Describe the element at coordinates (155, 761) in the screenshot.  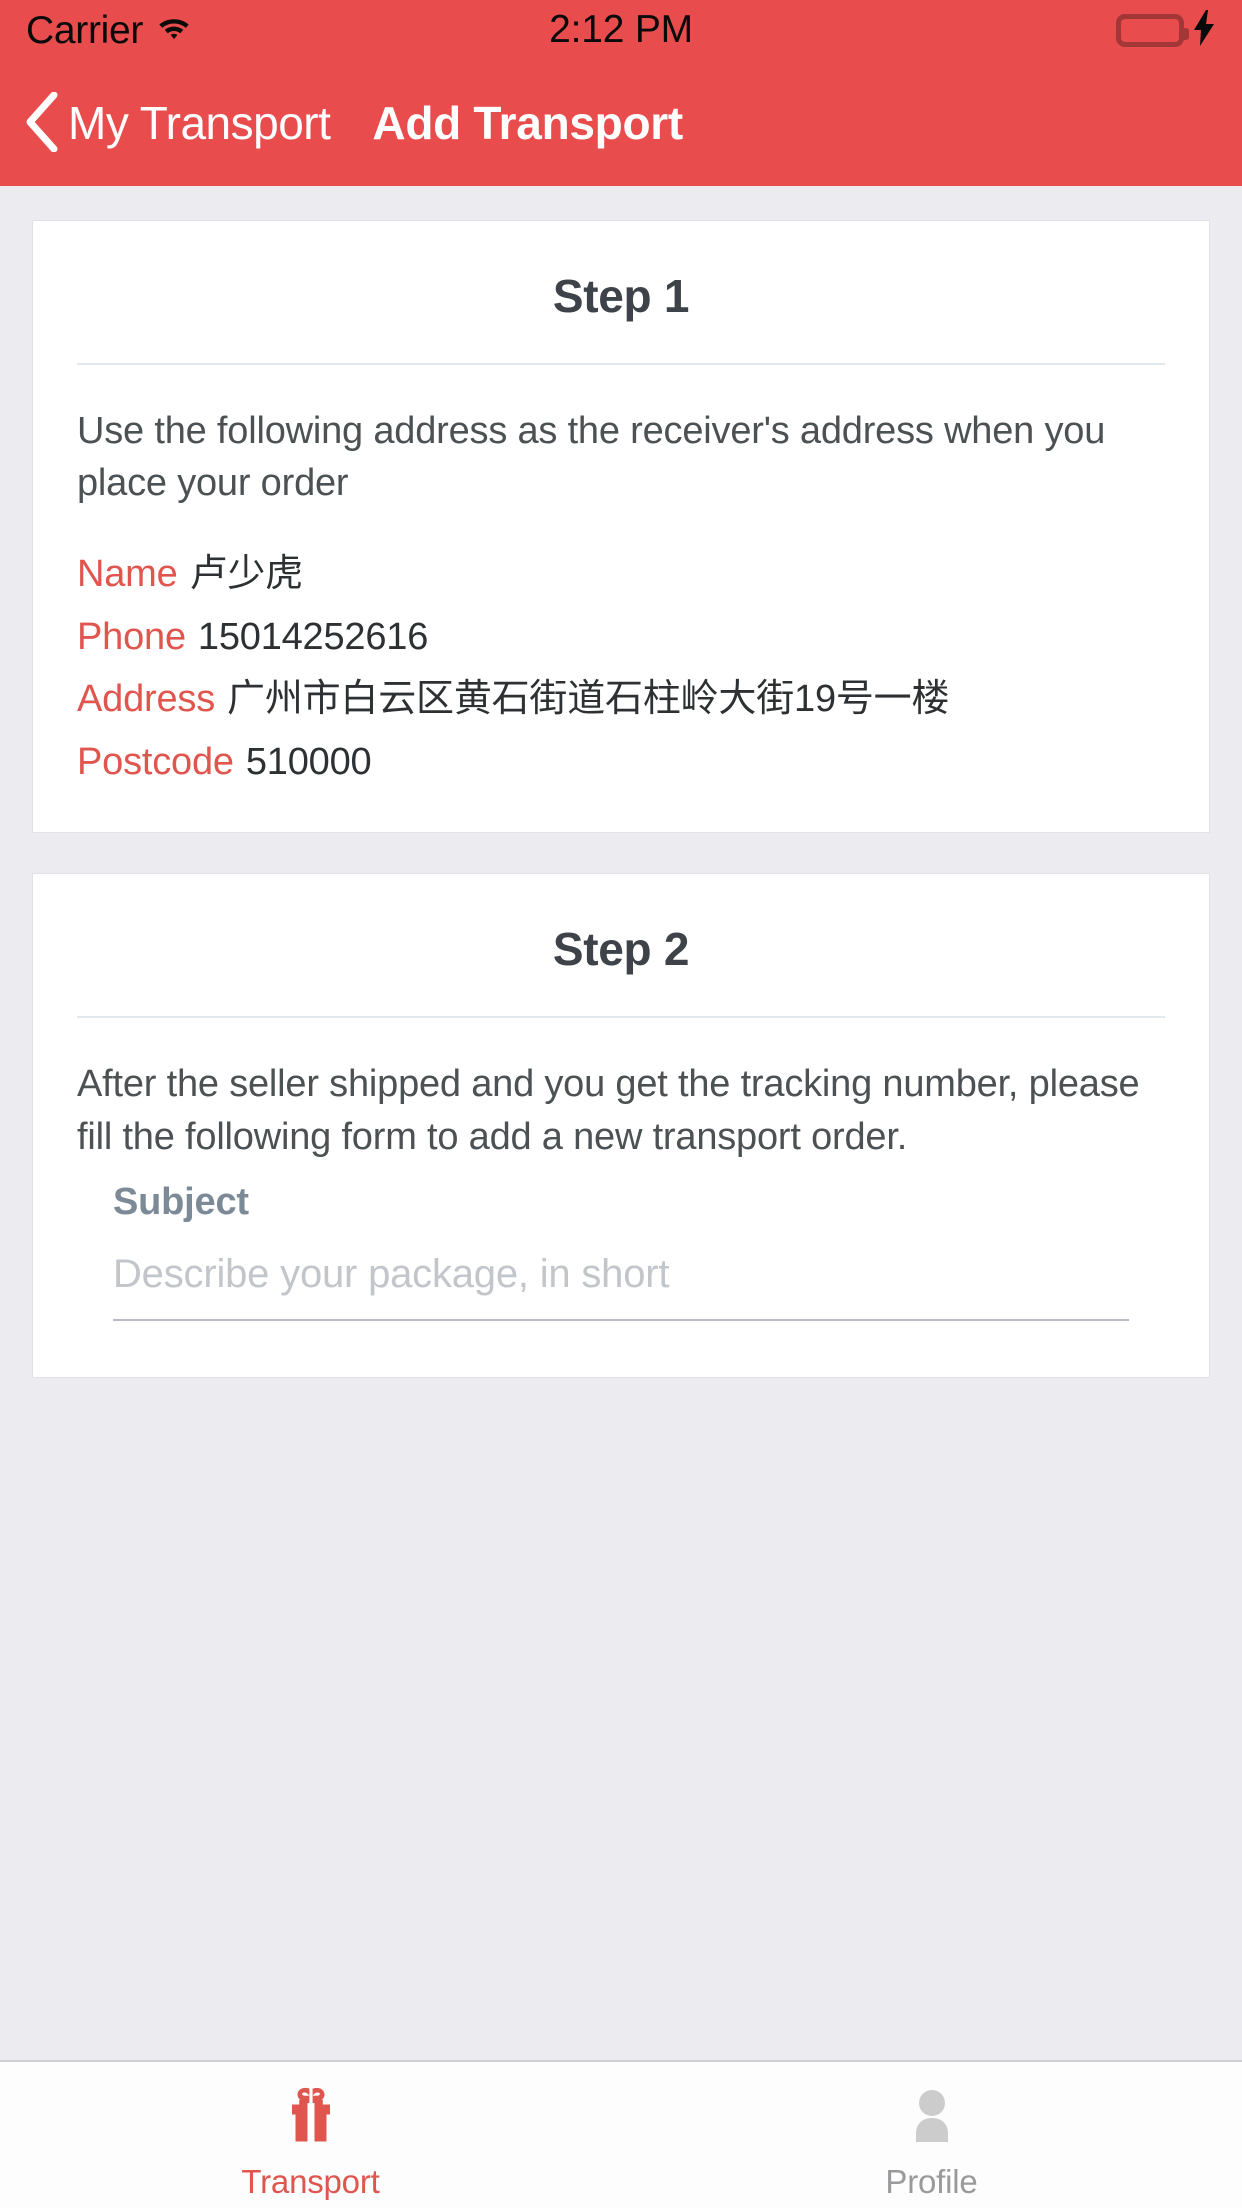
I see `address-label-postcode: Postcode` at that location.